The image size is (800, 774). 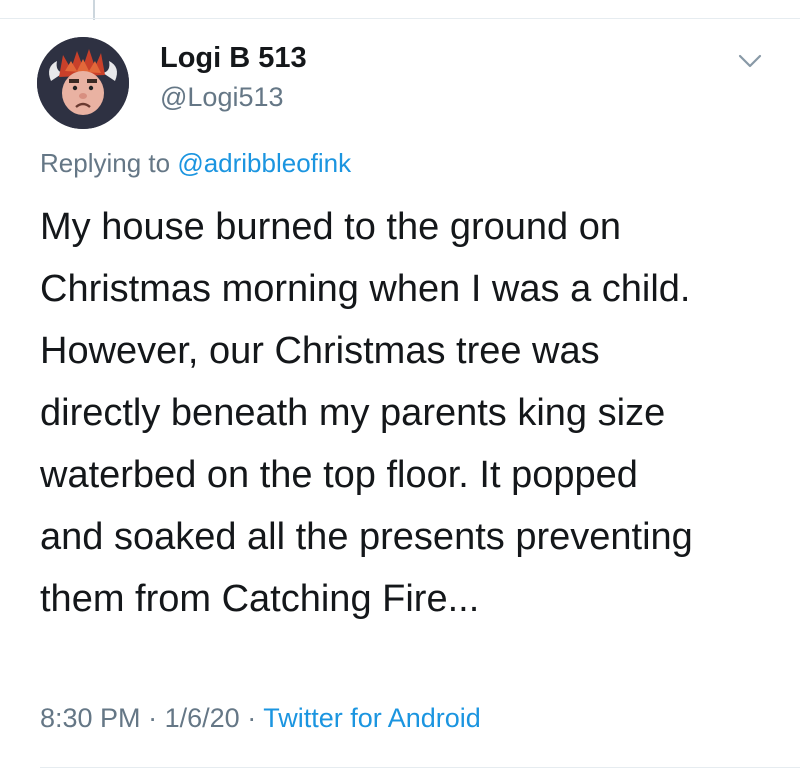 I want to click on cartoon-face-avatar-icon, so click(x=83, y=83).